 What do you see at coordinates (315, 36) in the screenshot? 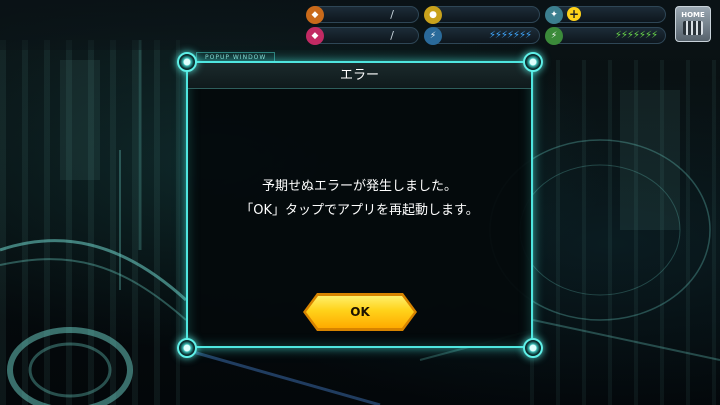
I see `ticket-icon: ◆` at bounding box center [315, 36].